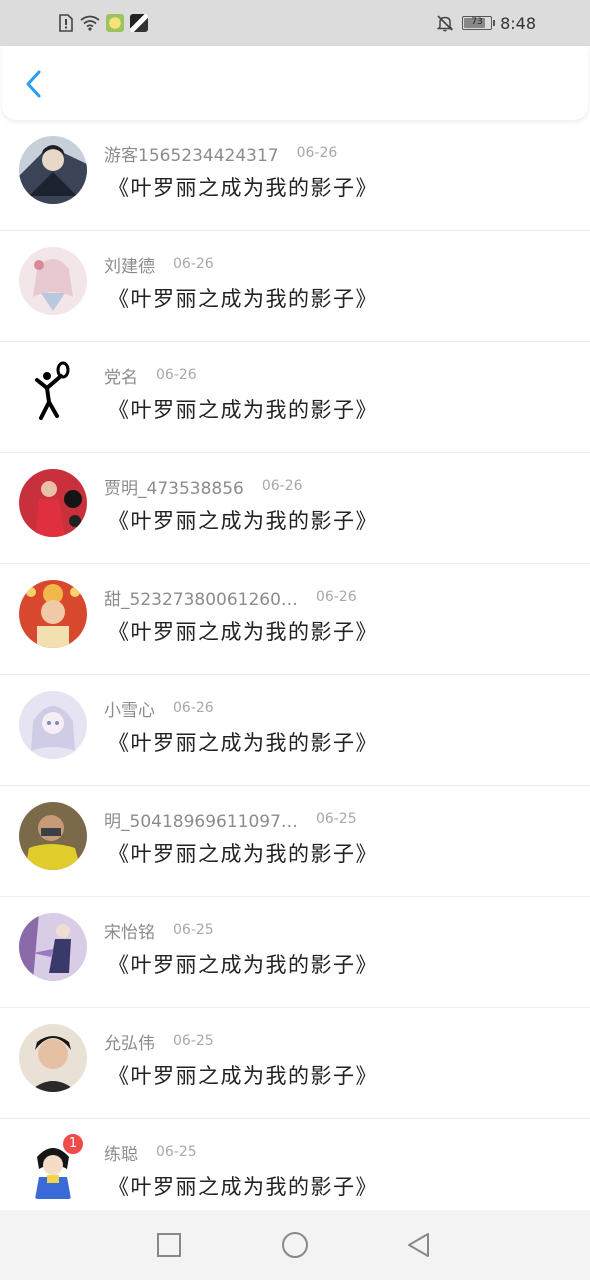  I want to click on user-name: 练聪, so click(121, 1154).